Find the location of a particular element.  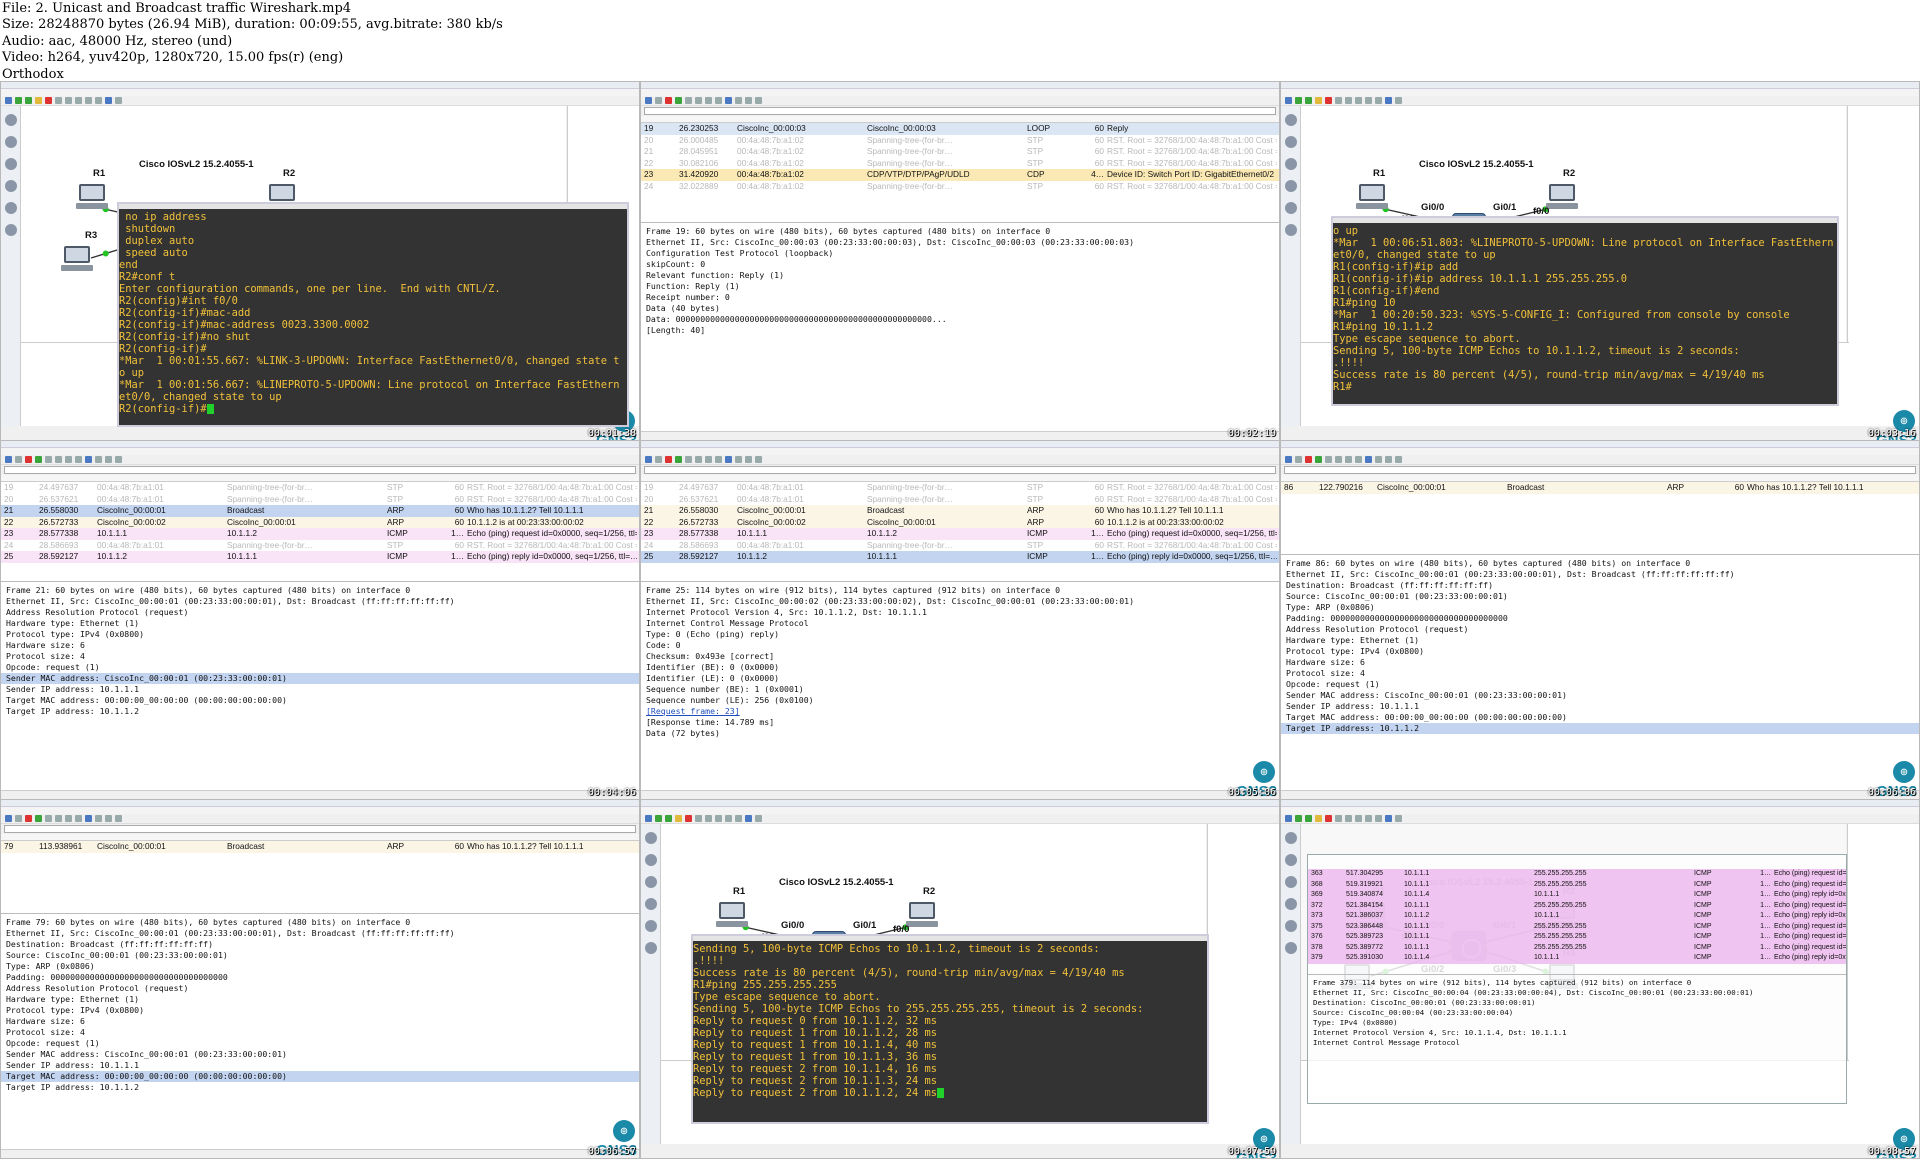

detail-line: [Request frame: 23] is located at coordinates (962, 711).